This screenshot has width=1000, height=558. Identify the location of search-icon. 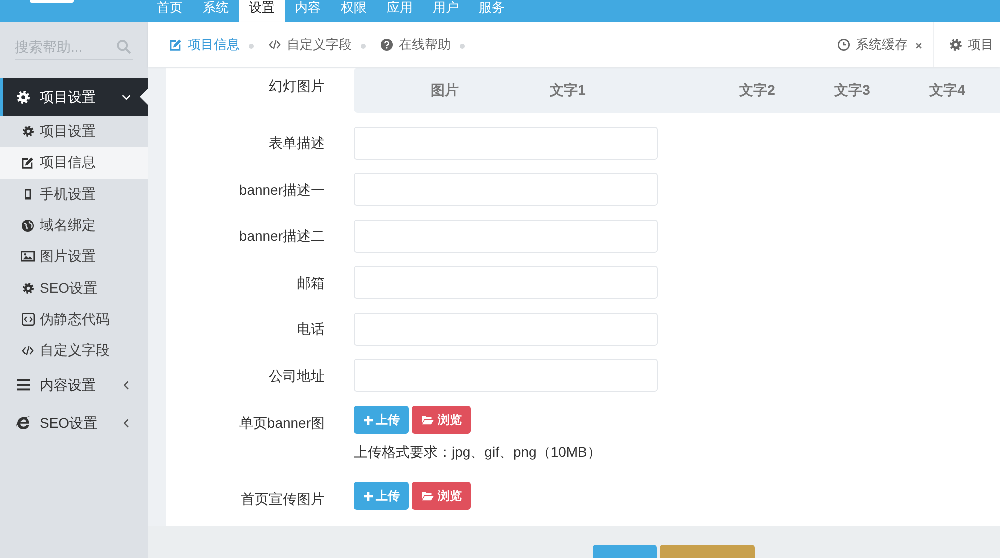
(124, 47).